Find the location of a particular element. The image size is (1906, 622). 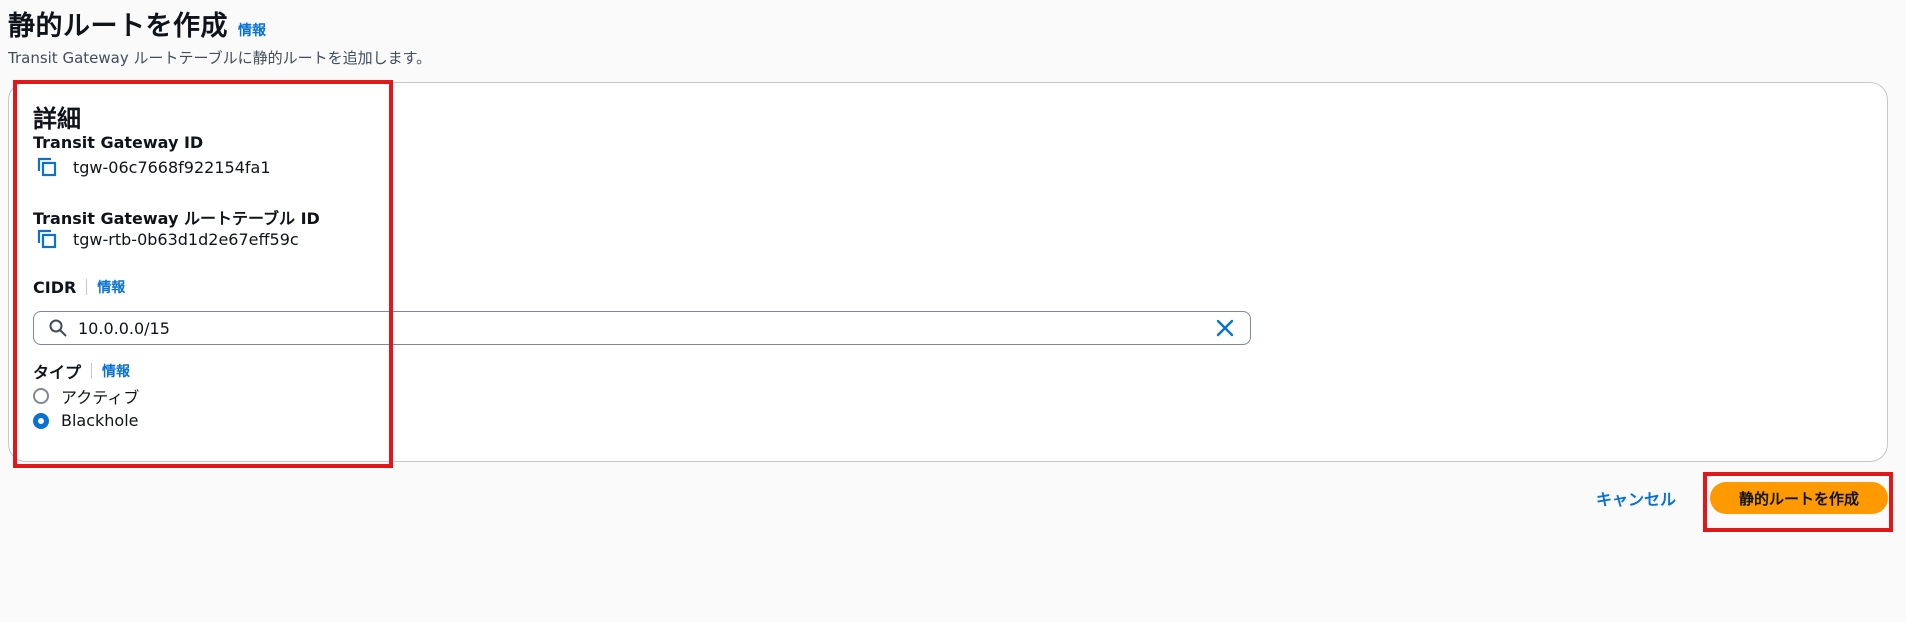

page-description: Transit Gateway ルートテーブルに静的ルートを追加します。 is located at coordinates (220, 58).